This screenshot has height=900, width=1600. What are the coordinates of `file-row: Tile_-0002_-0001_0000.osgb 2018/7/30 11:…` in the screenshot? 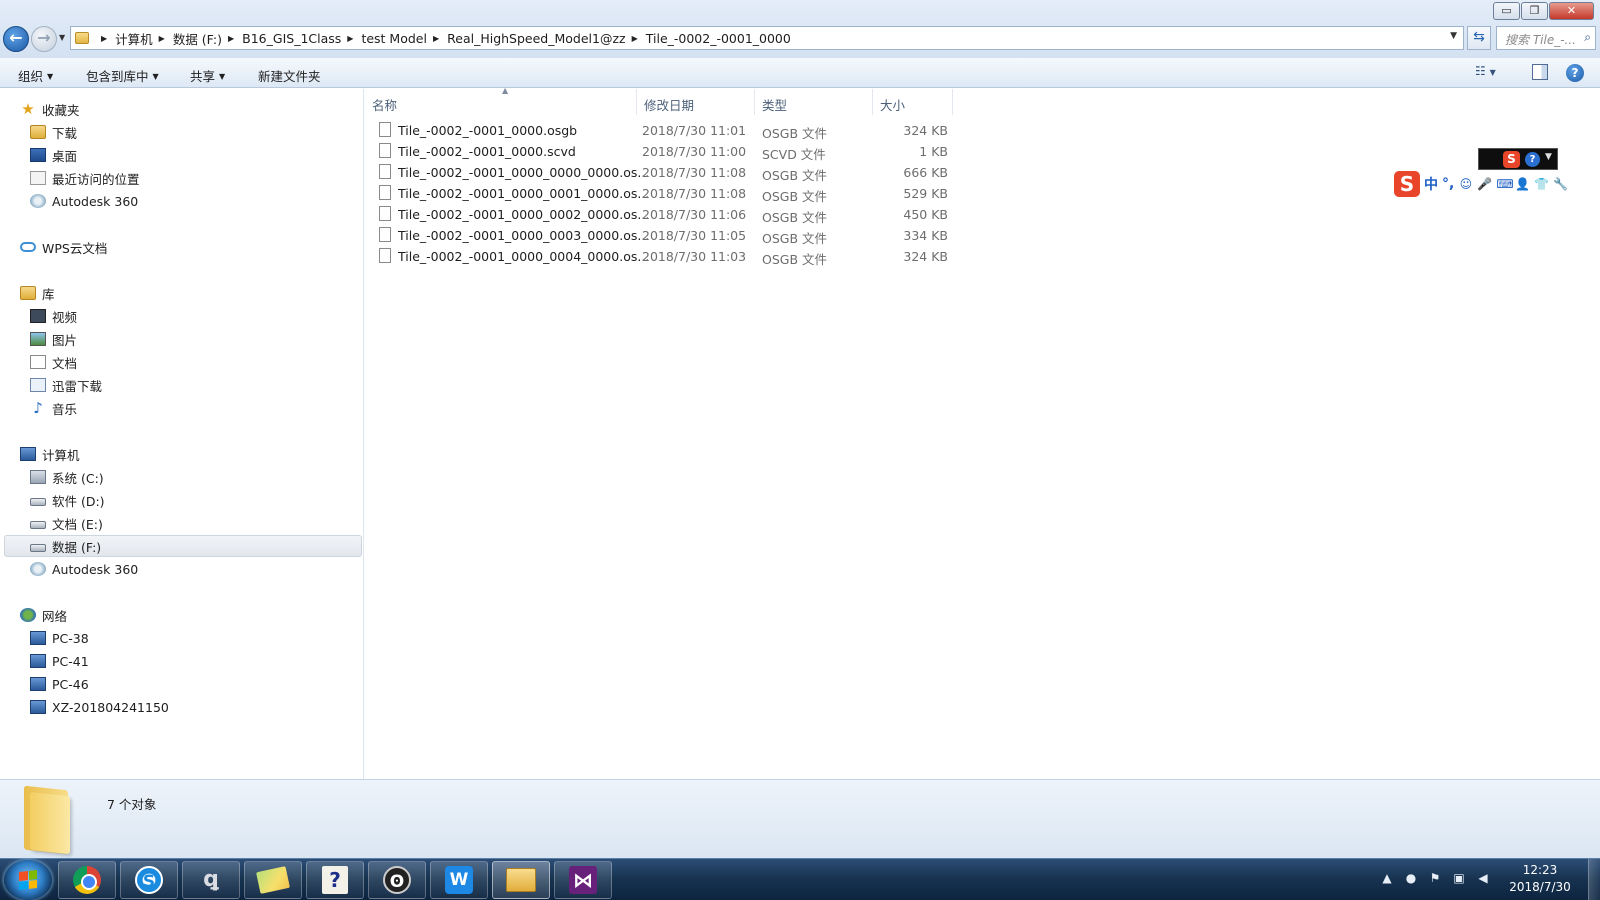 It's located at (855, 130).